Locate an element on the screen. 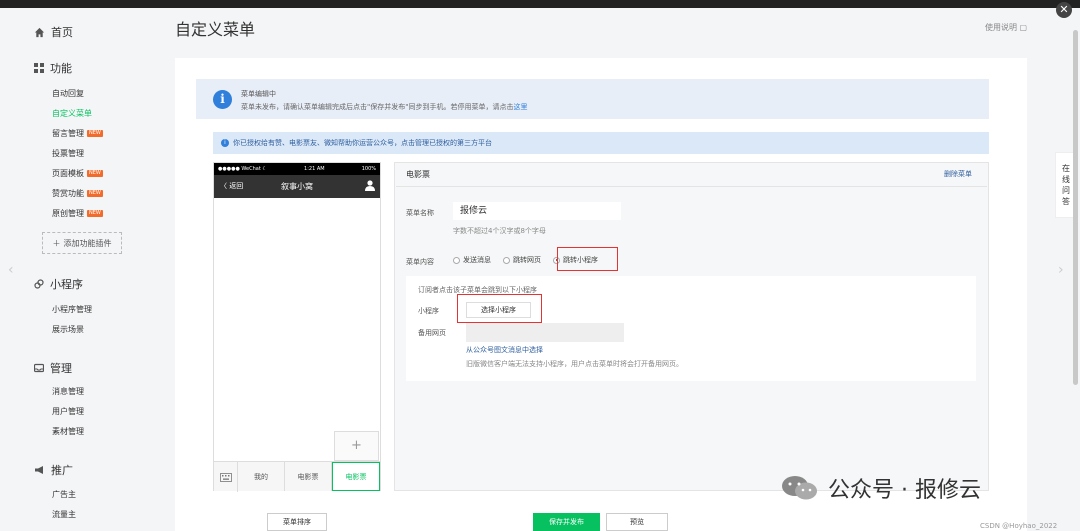  home-icon is located at coordinates (39, 32).